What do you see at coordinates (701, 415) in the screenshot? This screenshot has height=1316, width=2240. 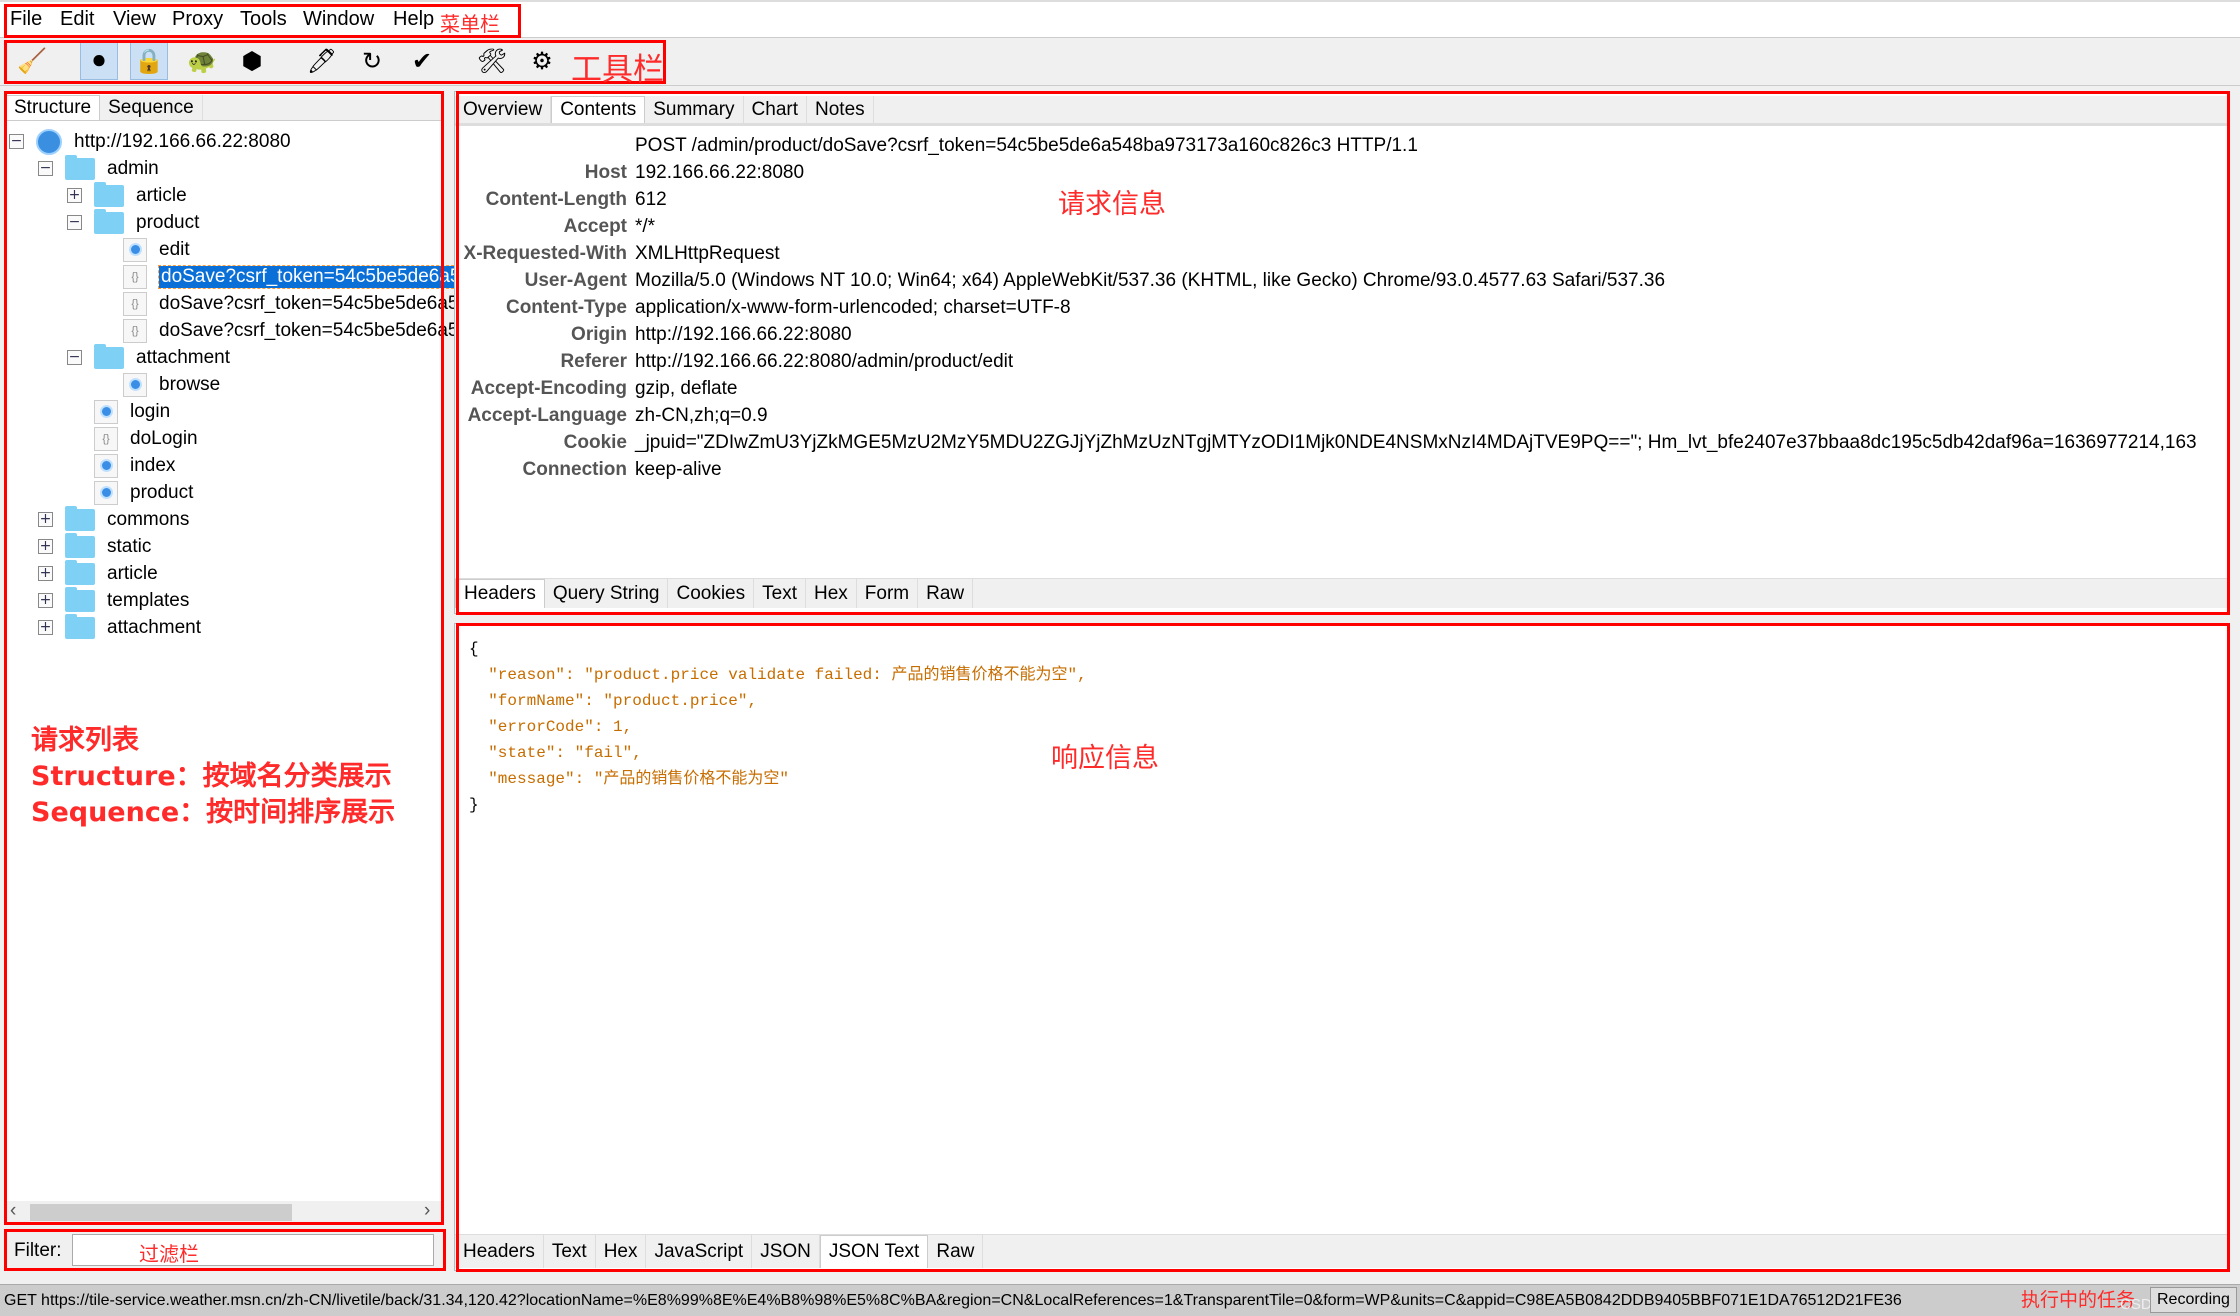 I see `header-value: zh-CN,zh;q=0.9` at bounding box center [701, 415].